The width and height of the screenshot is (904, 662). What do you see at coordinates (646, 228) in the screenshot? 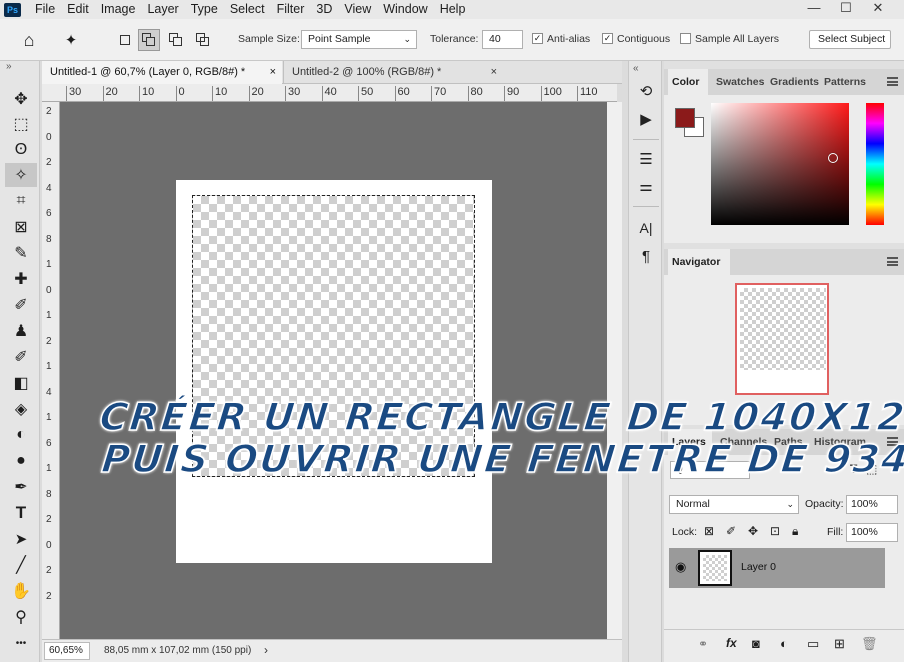
I see `character-panel-icon: A|` at bounding box center [646, 228].